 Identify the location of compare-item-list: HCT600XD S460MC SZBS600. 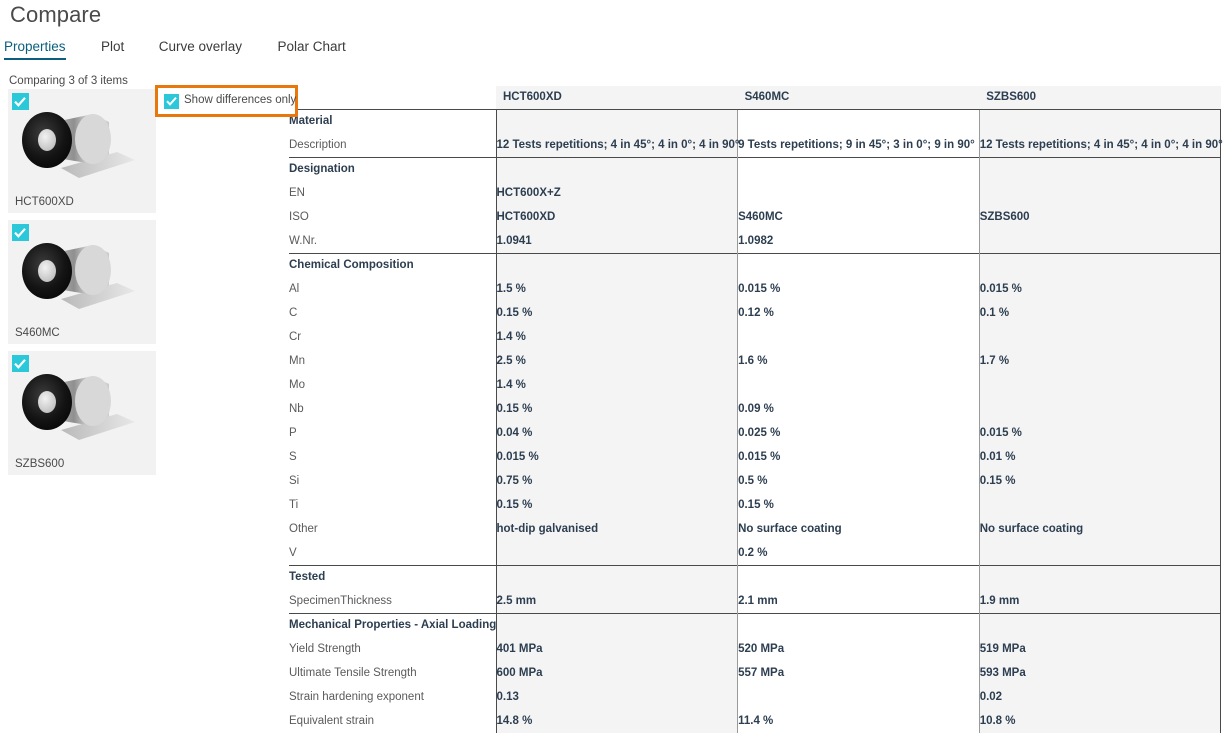
(82, 285).